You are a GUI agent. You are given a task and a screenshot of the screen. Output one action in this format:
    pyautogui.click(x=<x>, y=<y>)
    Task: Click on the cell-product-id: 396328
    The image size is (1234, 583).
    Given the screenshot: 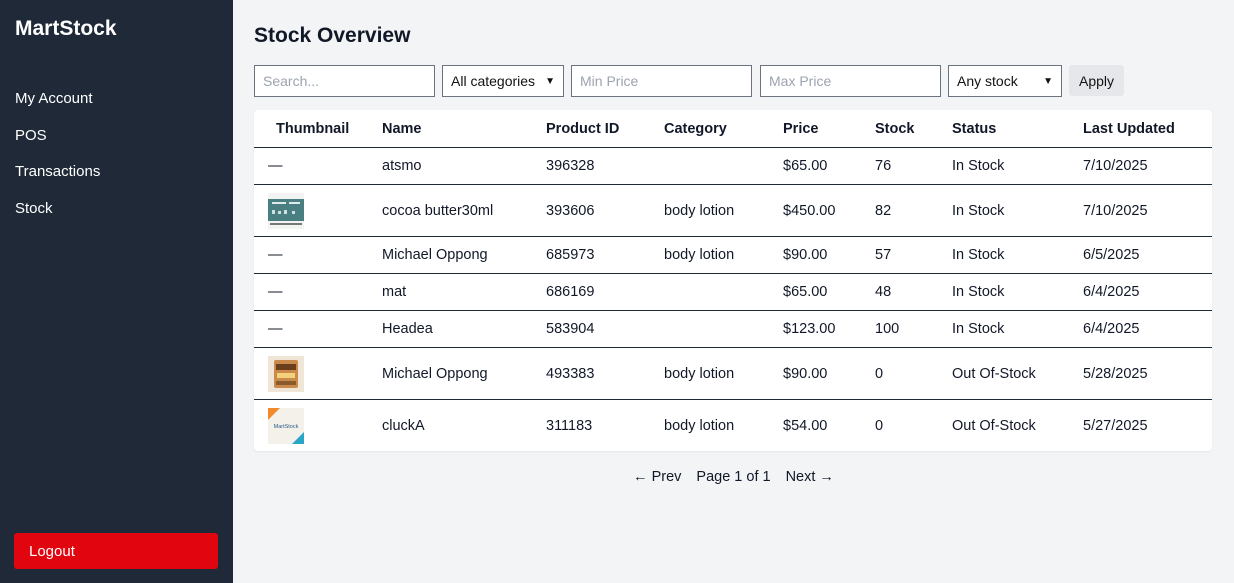 What is the action you would take?
    pyautogui.click(x=605, y=166)
    